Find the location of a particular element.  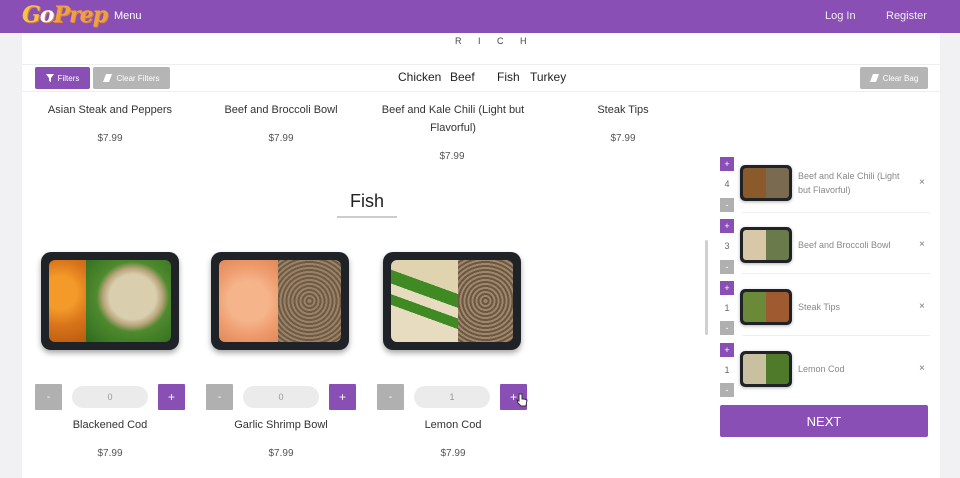

product-name: Lemon Cod is located at coordinates (453, 425).